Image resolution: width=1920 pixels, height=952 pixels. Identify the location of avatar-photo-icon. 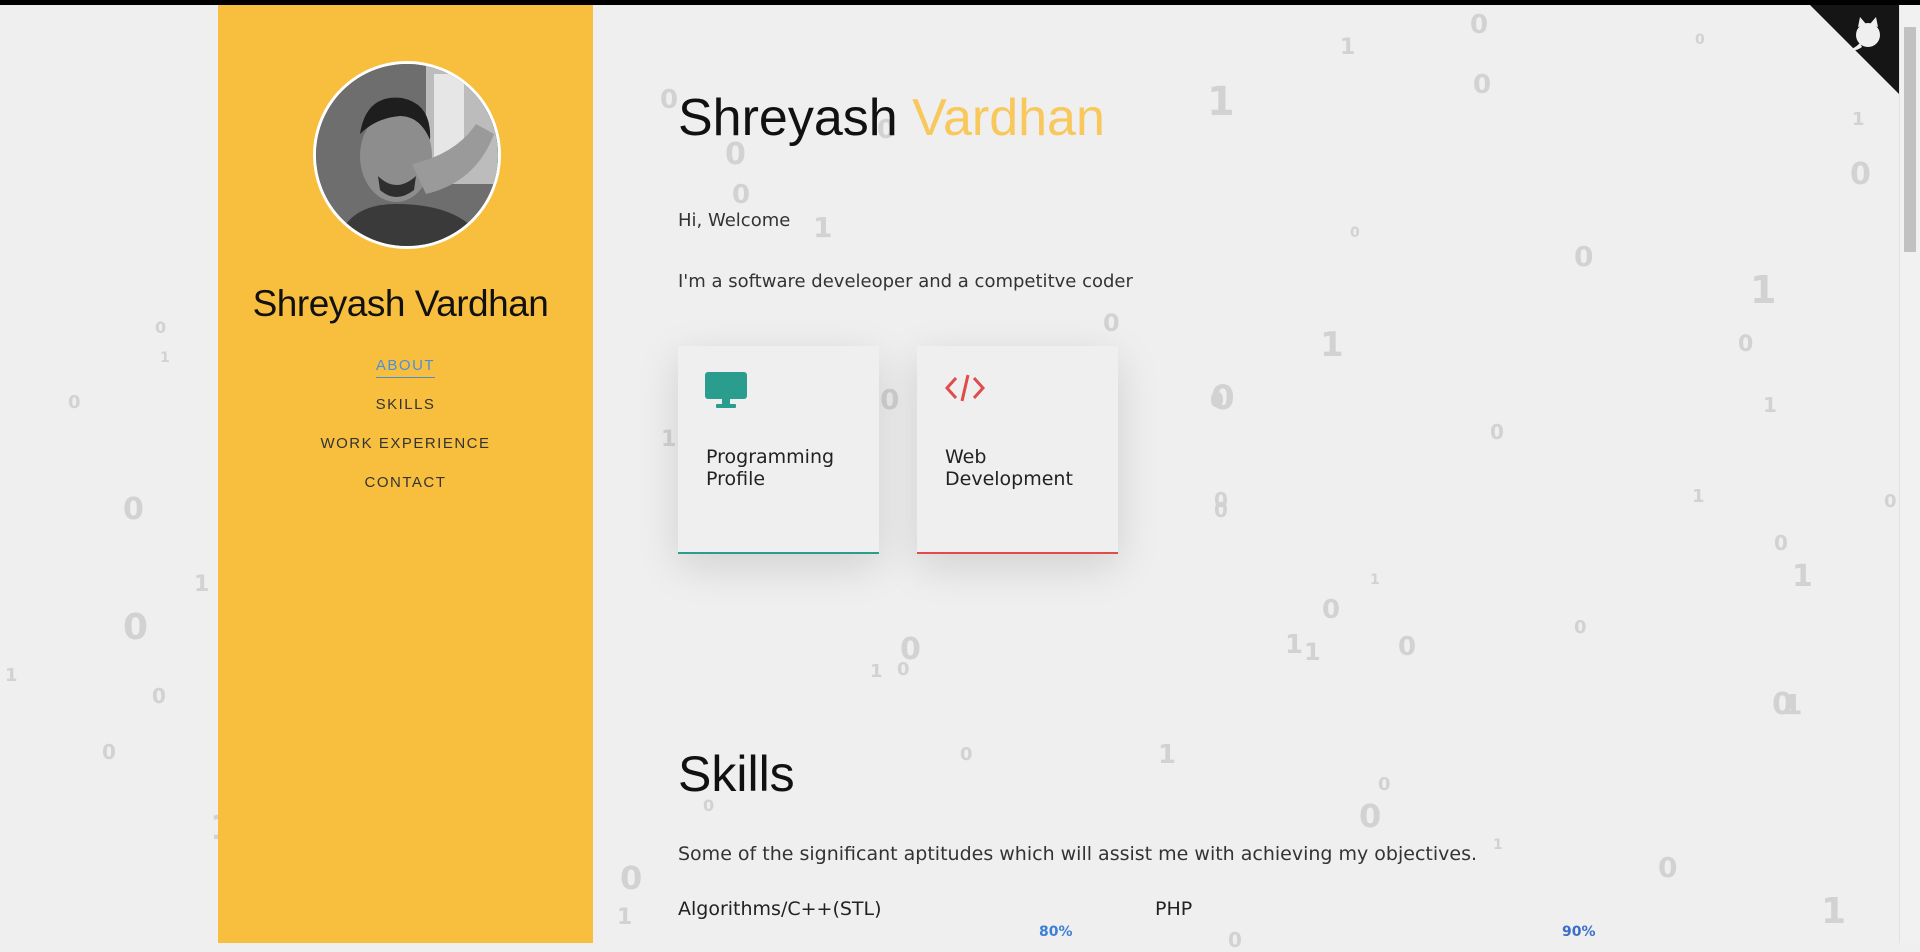
(407, 155).